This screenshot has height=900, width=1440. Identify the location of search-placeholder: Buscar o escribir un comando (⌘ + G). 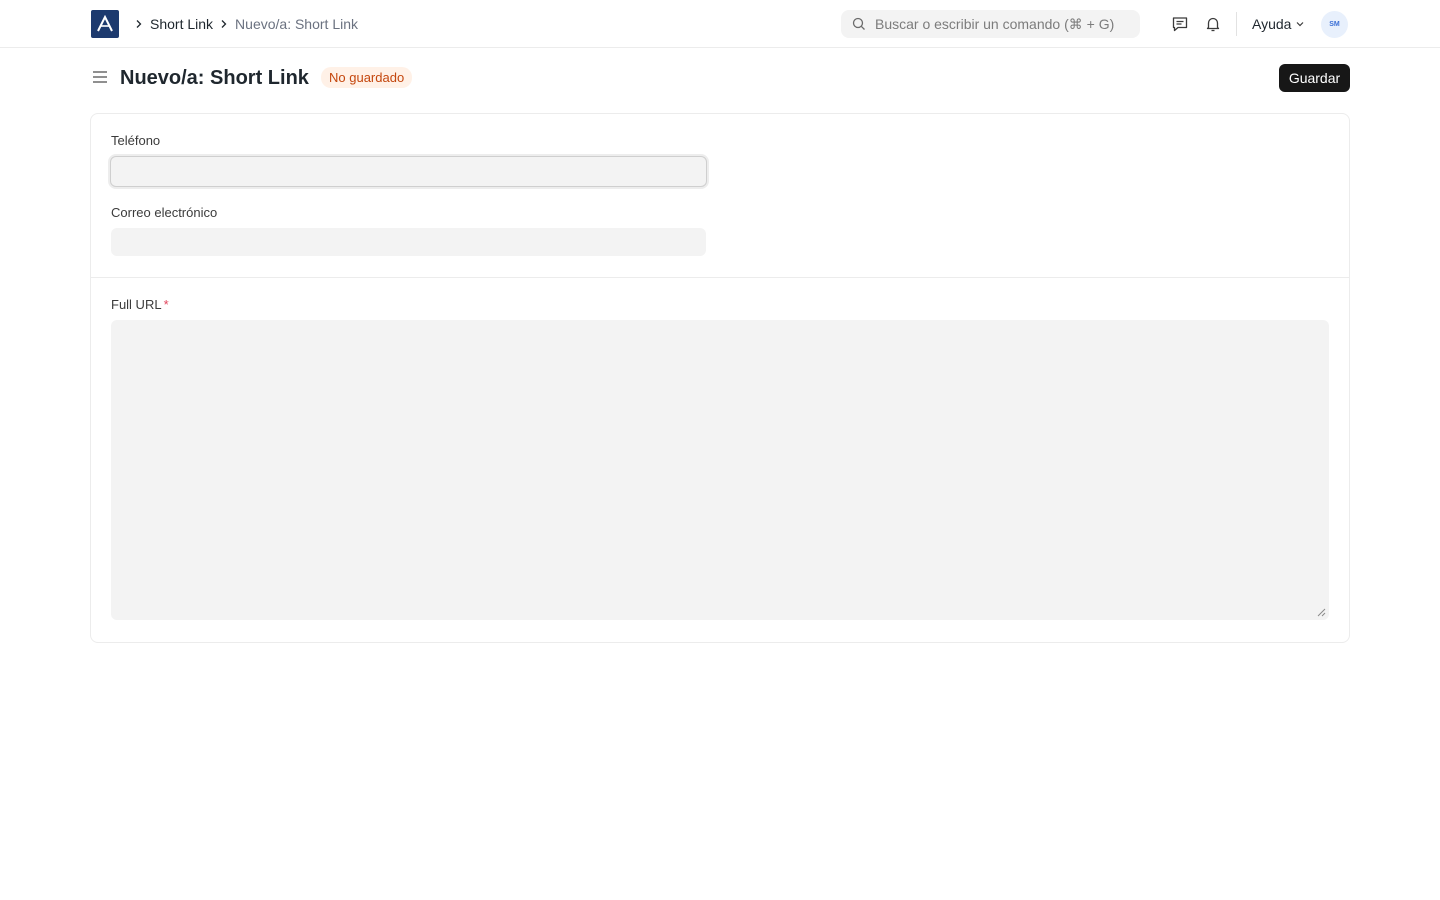
(995, 23).